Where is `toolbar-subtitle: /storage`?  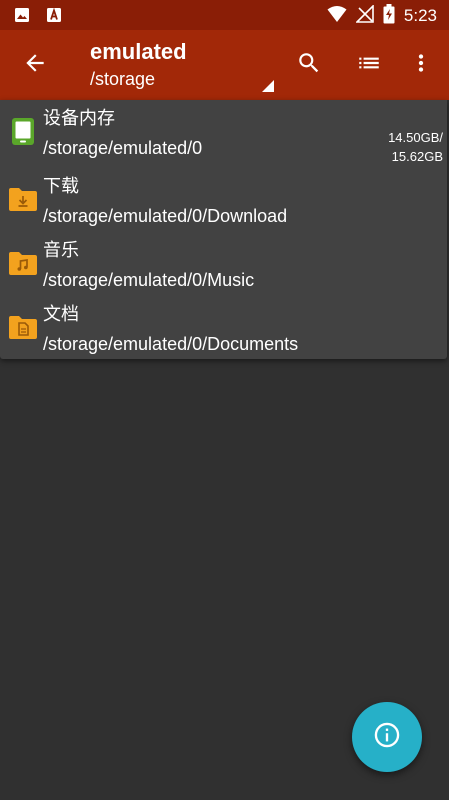 toolbar-subtitle: /storage is located at coordinates (123, 79).